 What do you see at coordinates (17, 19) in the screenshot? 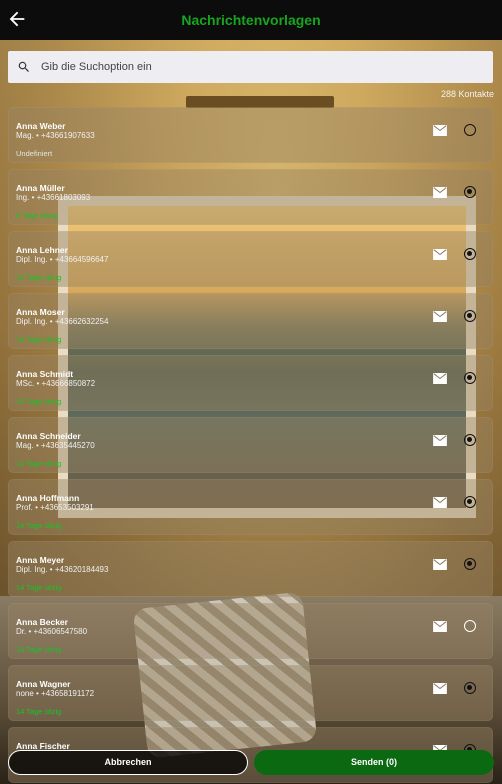
I see `arrow-left-icon` at bounding box center [17, 19].